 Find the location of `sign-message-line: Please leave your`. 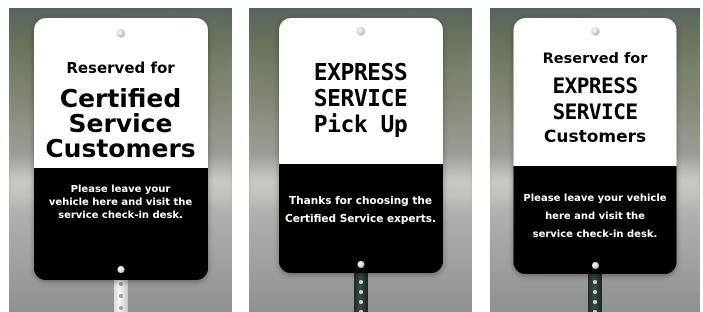

sign-message-line: Please leave your is located at coordinates (120, 189).